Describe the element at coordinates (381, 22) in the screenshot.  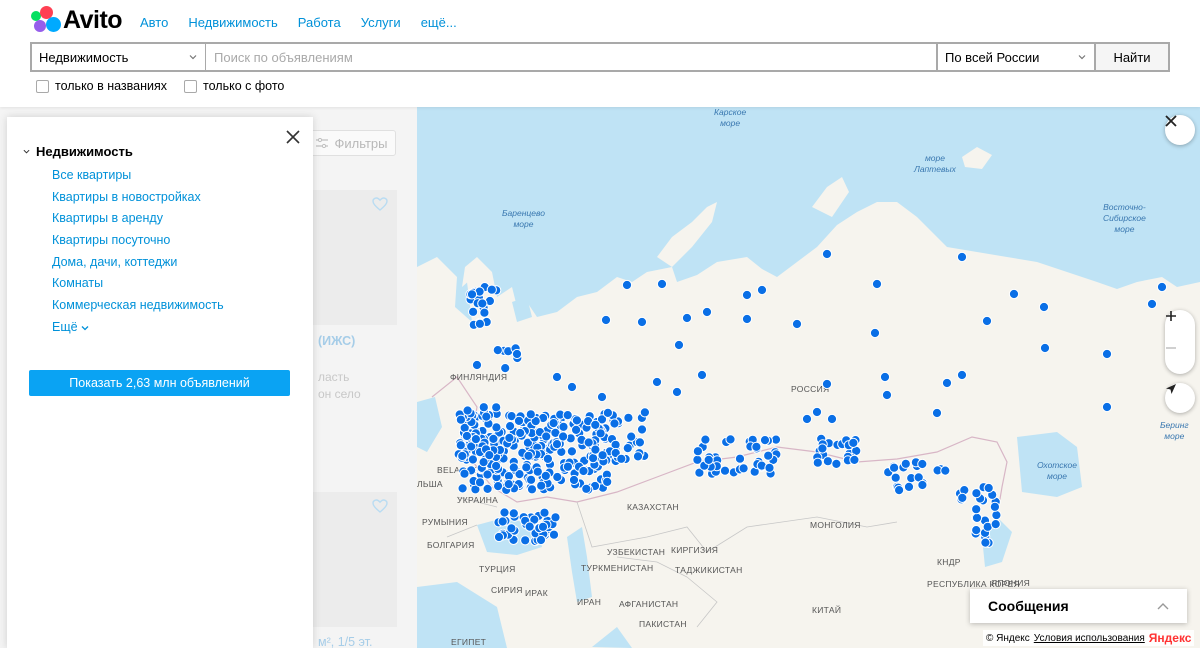
I see `nav-services: Услуги` at that location.